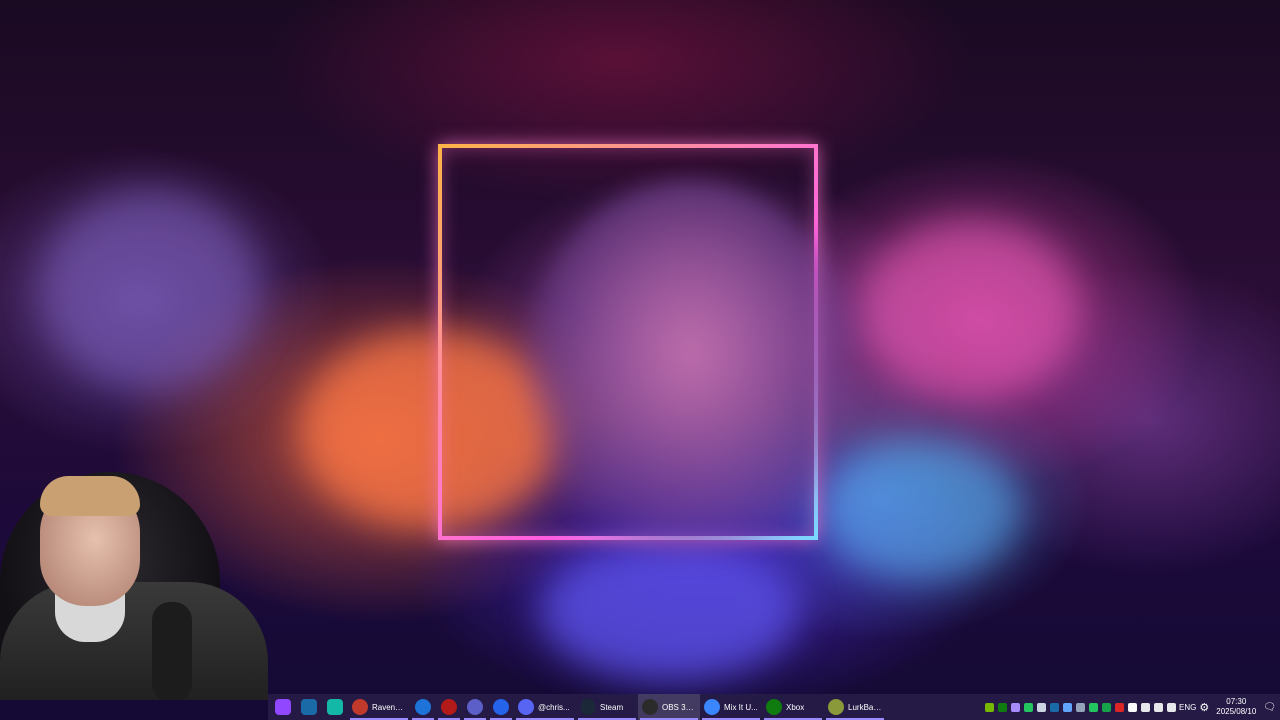 The height and width of the screenshot is (720, 1280). I want to click on xbox-tray-icon, so click(1003, 707).